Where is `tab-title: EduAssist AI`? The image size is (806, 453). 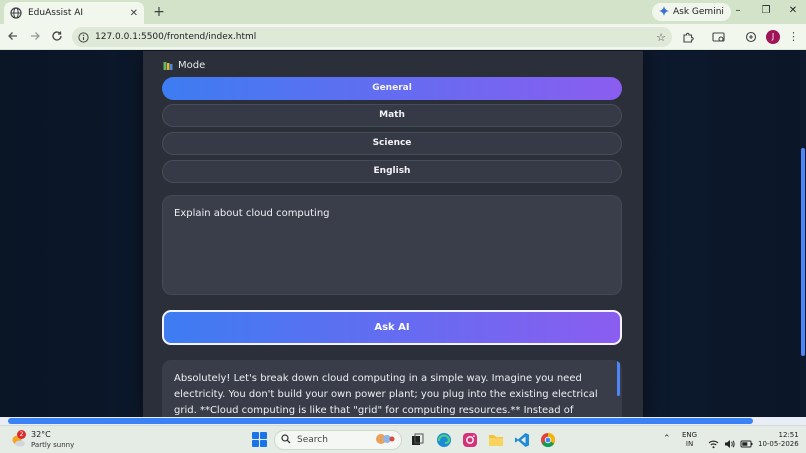
tab-title: EduAssist AI is located at coordinates (56, 13).